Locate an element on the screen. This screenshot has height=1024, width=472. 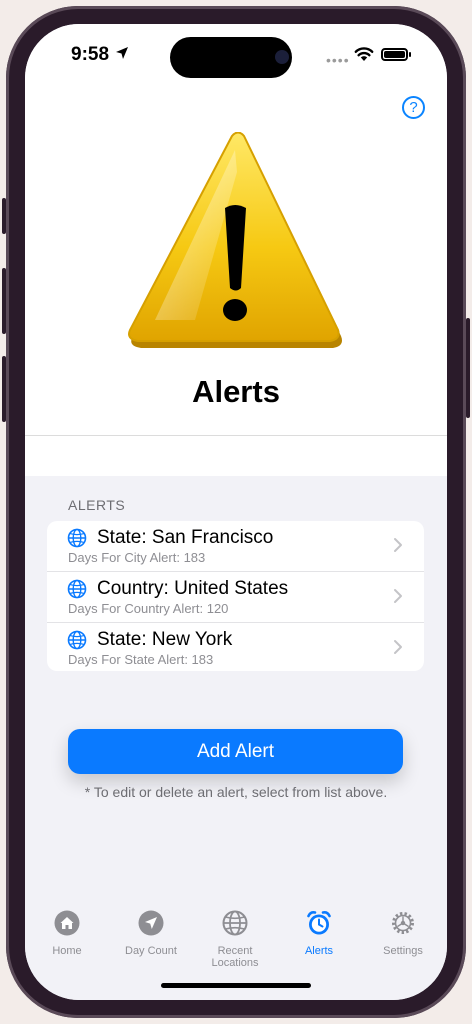
wifi-icon is located at coordinates (364, 54).